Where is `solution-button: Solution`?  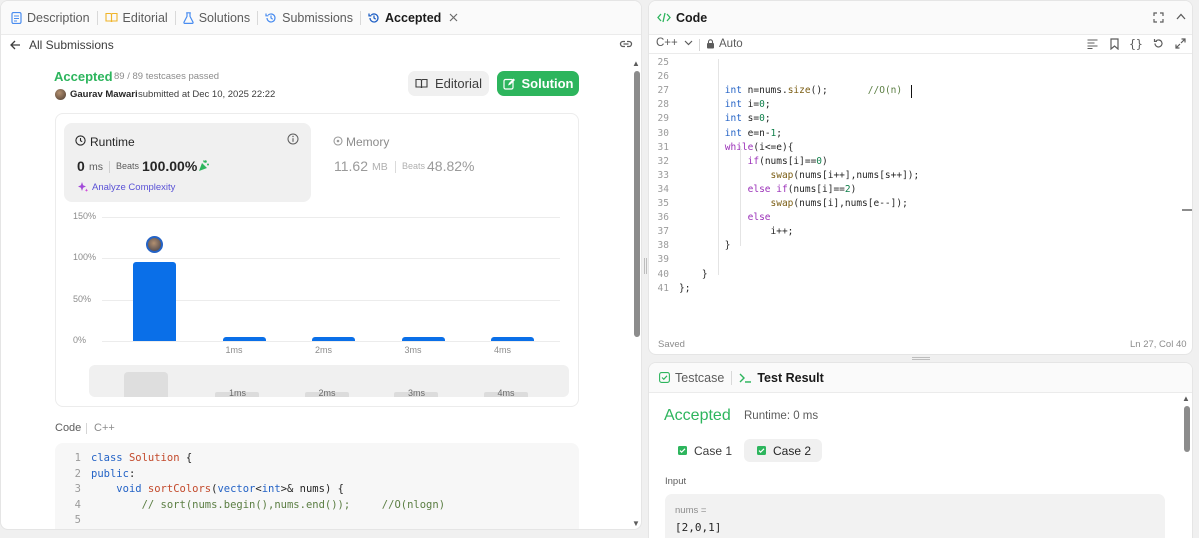
solution-button: Solution is located at coordinates (538, 83).